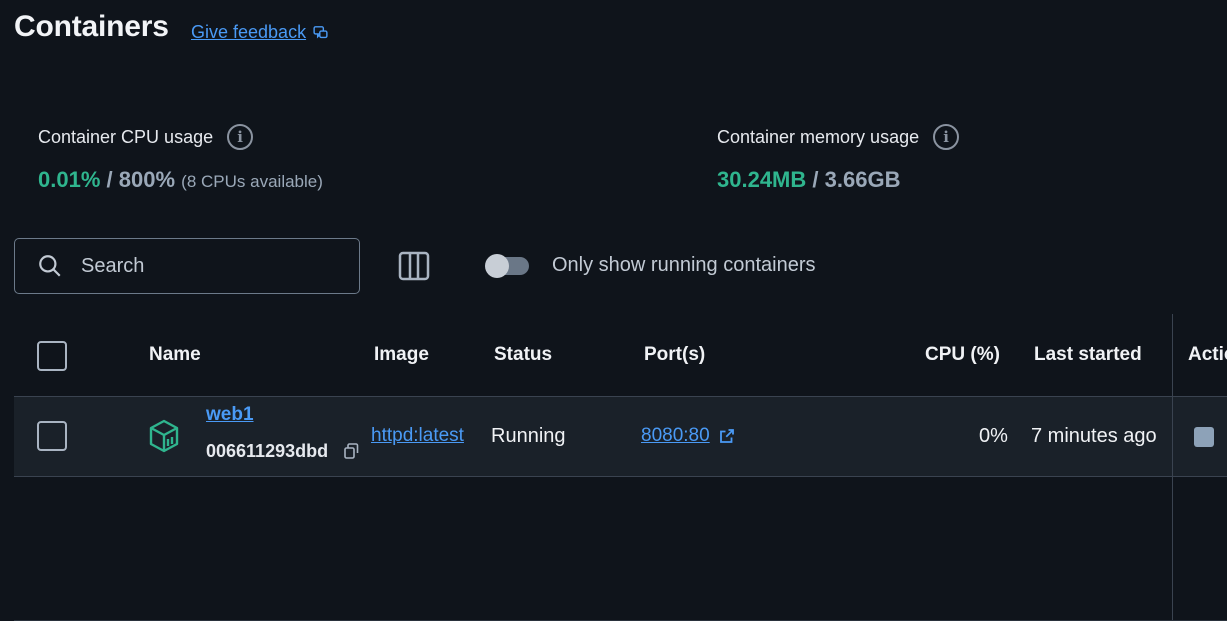 The width and height of the screenshot is (1227, 621). I want to click on column-header-ports: Port(s), so click(674, 355).